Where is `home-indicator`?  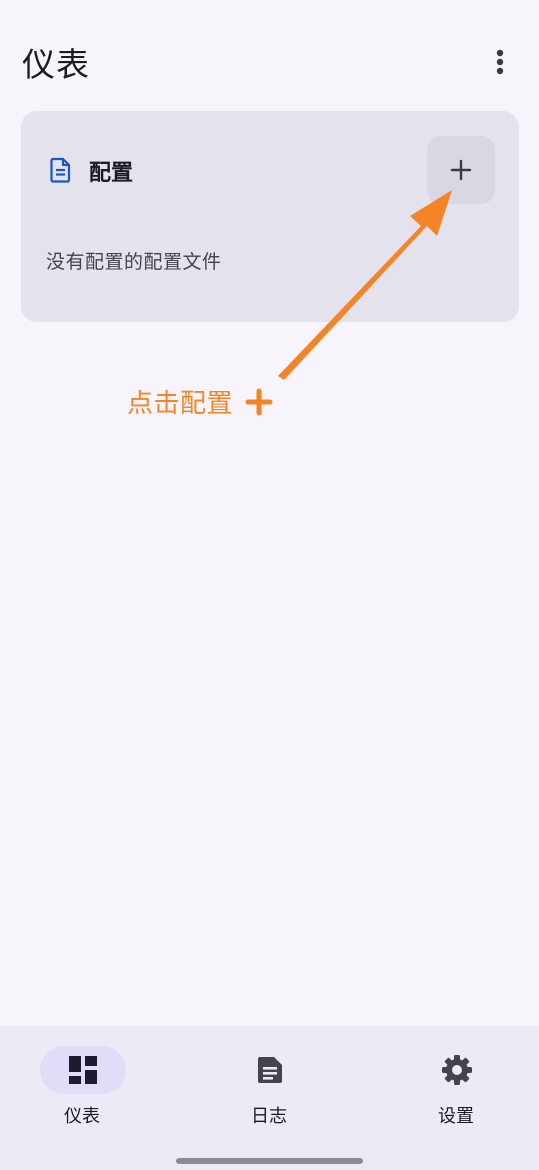 home-indicator is located at coordinates (269, 1161).